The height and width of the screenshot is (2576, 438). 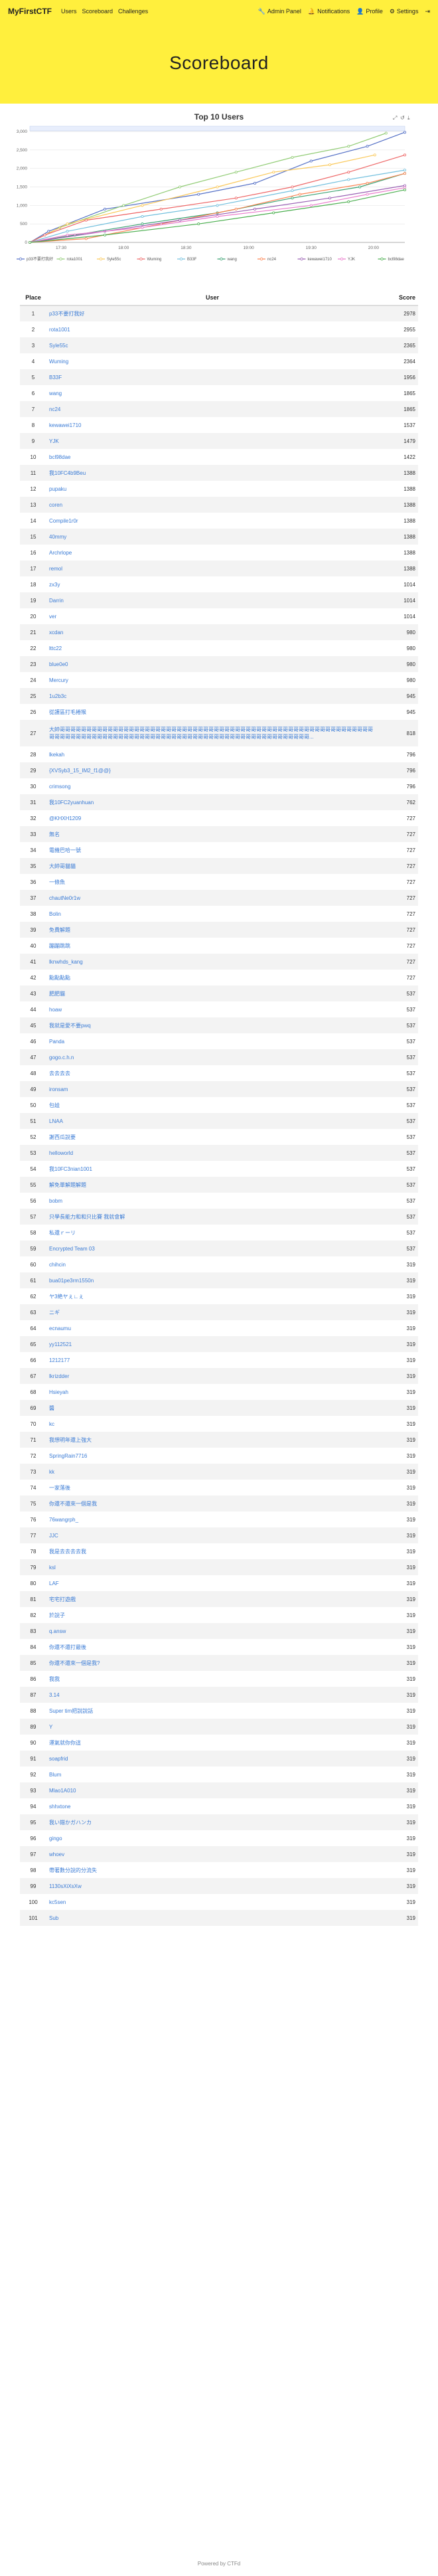 What do you see at coordinates (54, 1584) in the screenshot?
I see `user-link: LAF` at bounding box center [54, 1584].